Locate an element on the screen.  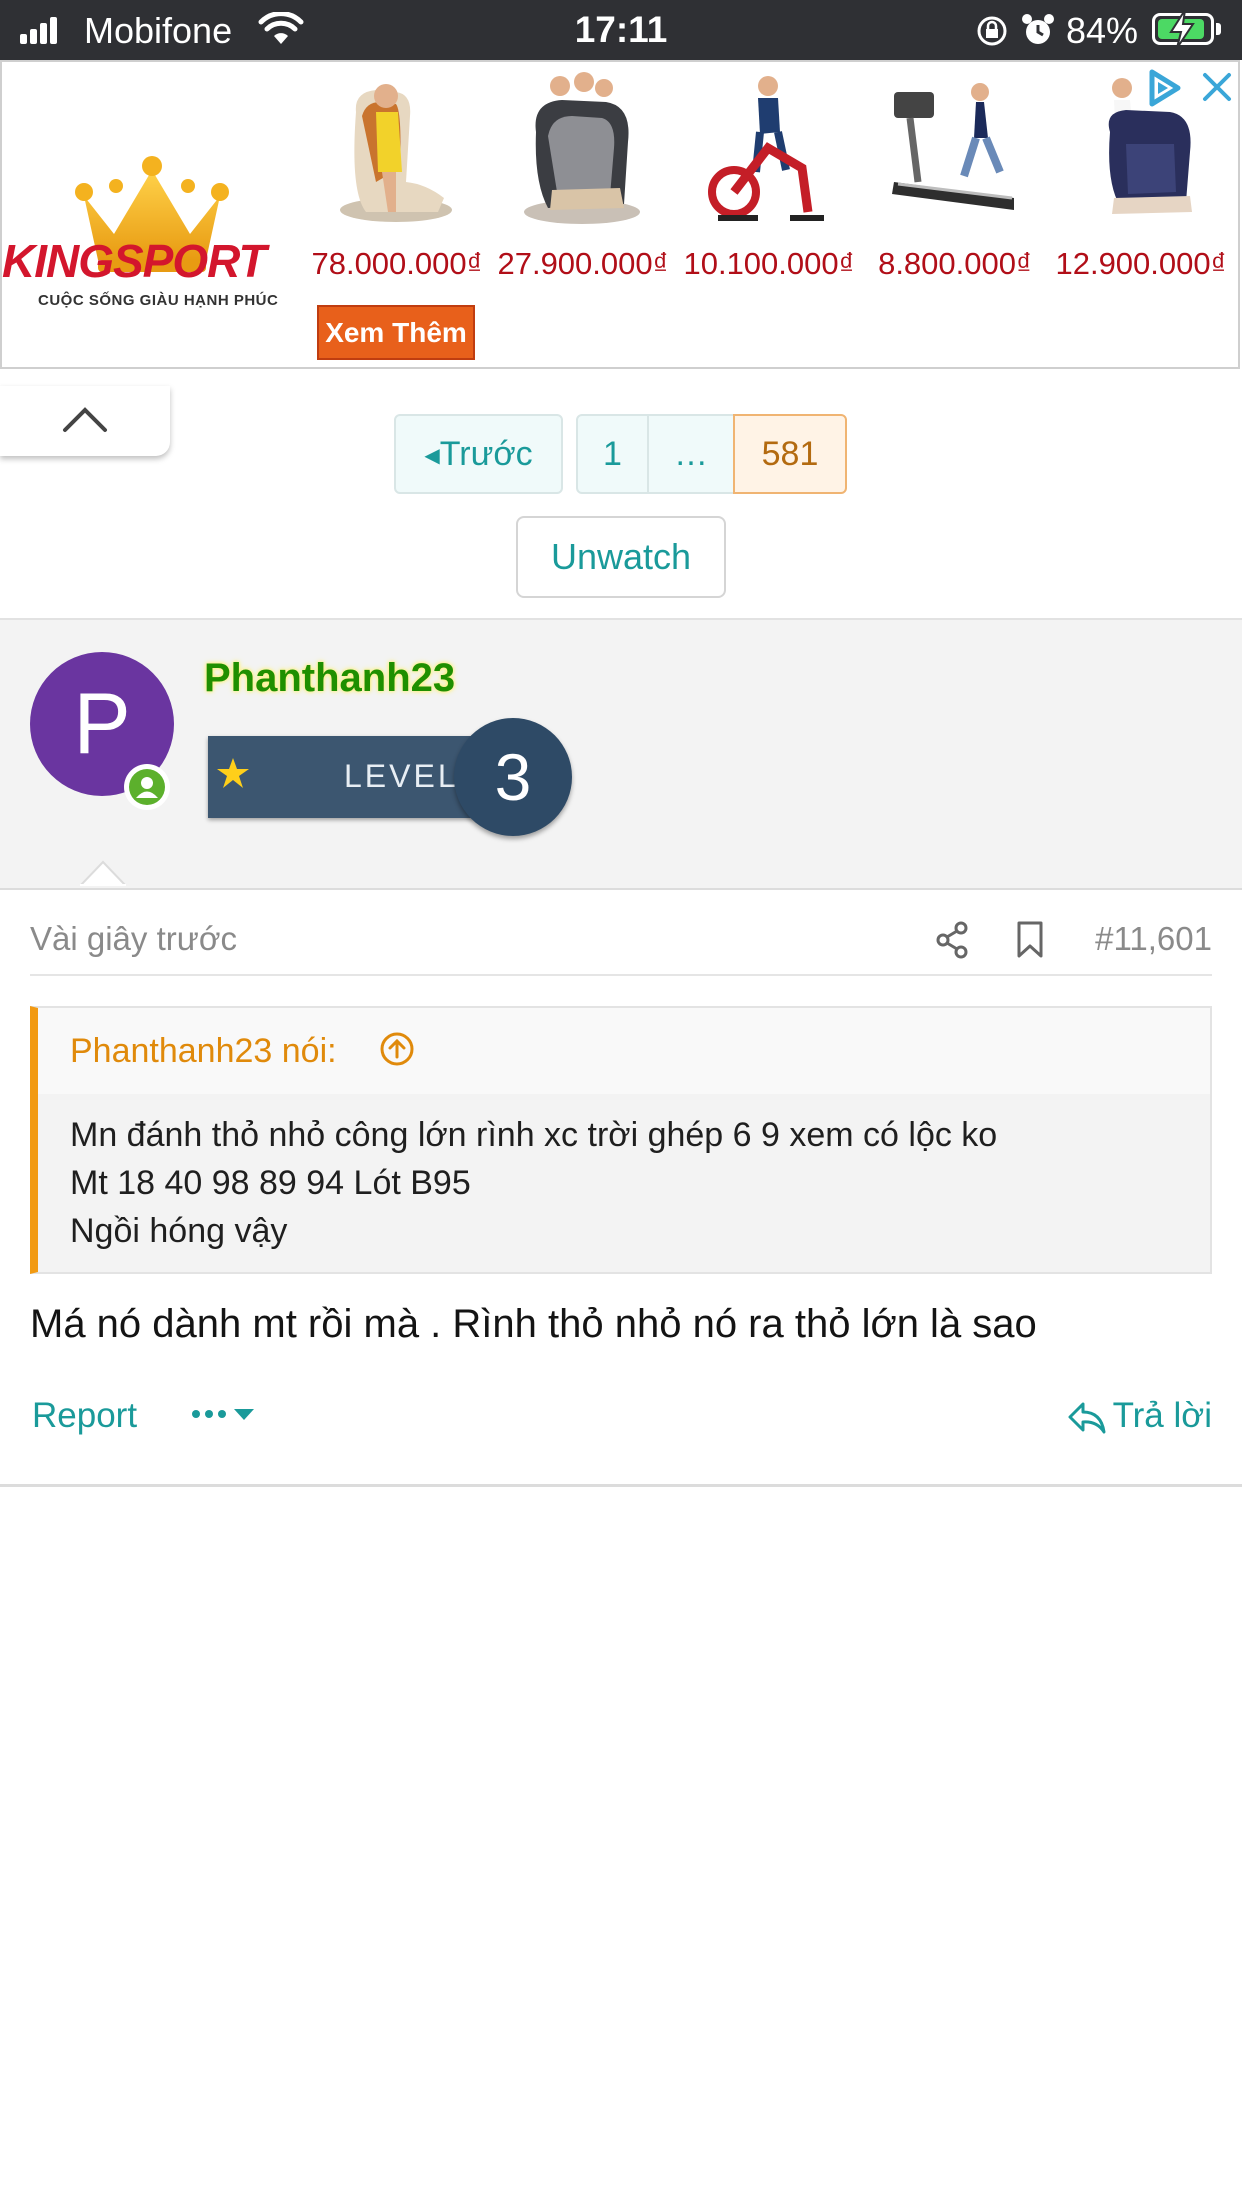
arrow-up-circle-icon is located at coordinates (397, 1049).